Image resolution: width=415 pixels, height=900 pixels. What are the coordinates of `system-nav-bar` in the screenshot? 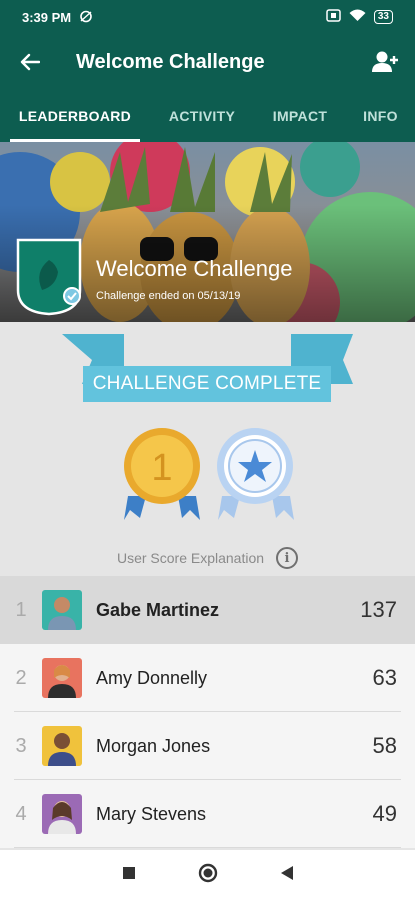 It's located at (207, 875).